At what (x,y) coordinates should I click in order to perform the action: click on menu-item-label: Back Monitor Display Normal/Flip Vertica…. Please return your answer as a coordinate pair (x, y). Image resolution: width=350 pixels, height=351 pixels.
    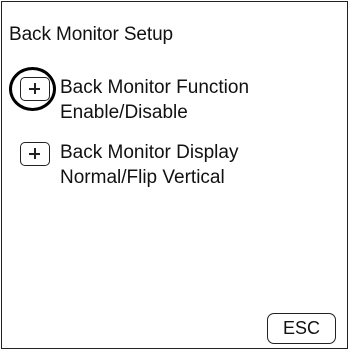
    Looking at the image, I should click on (149, 165).